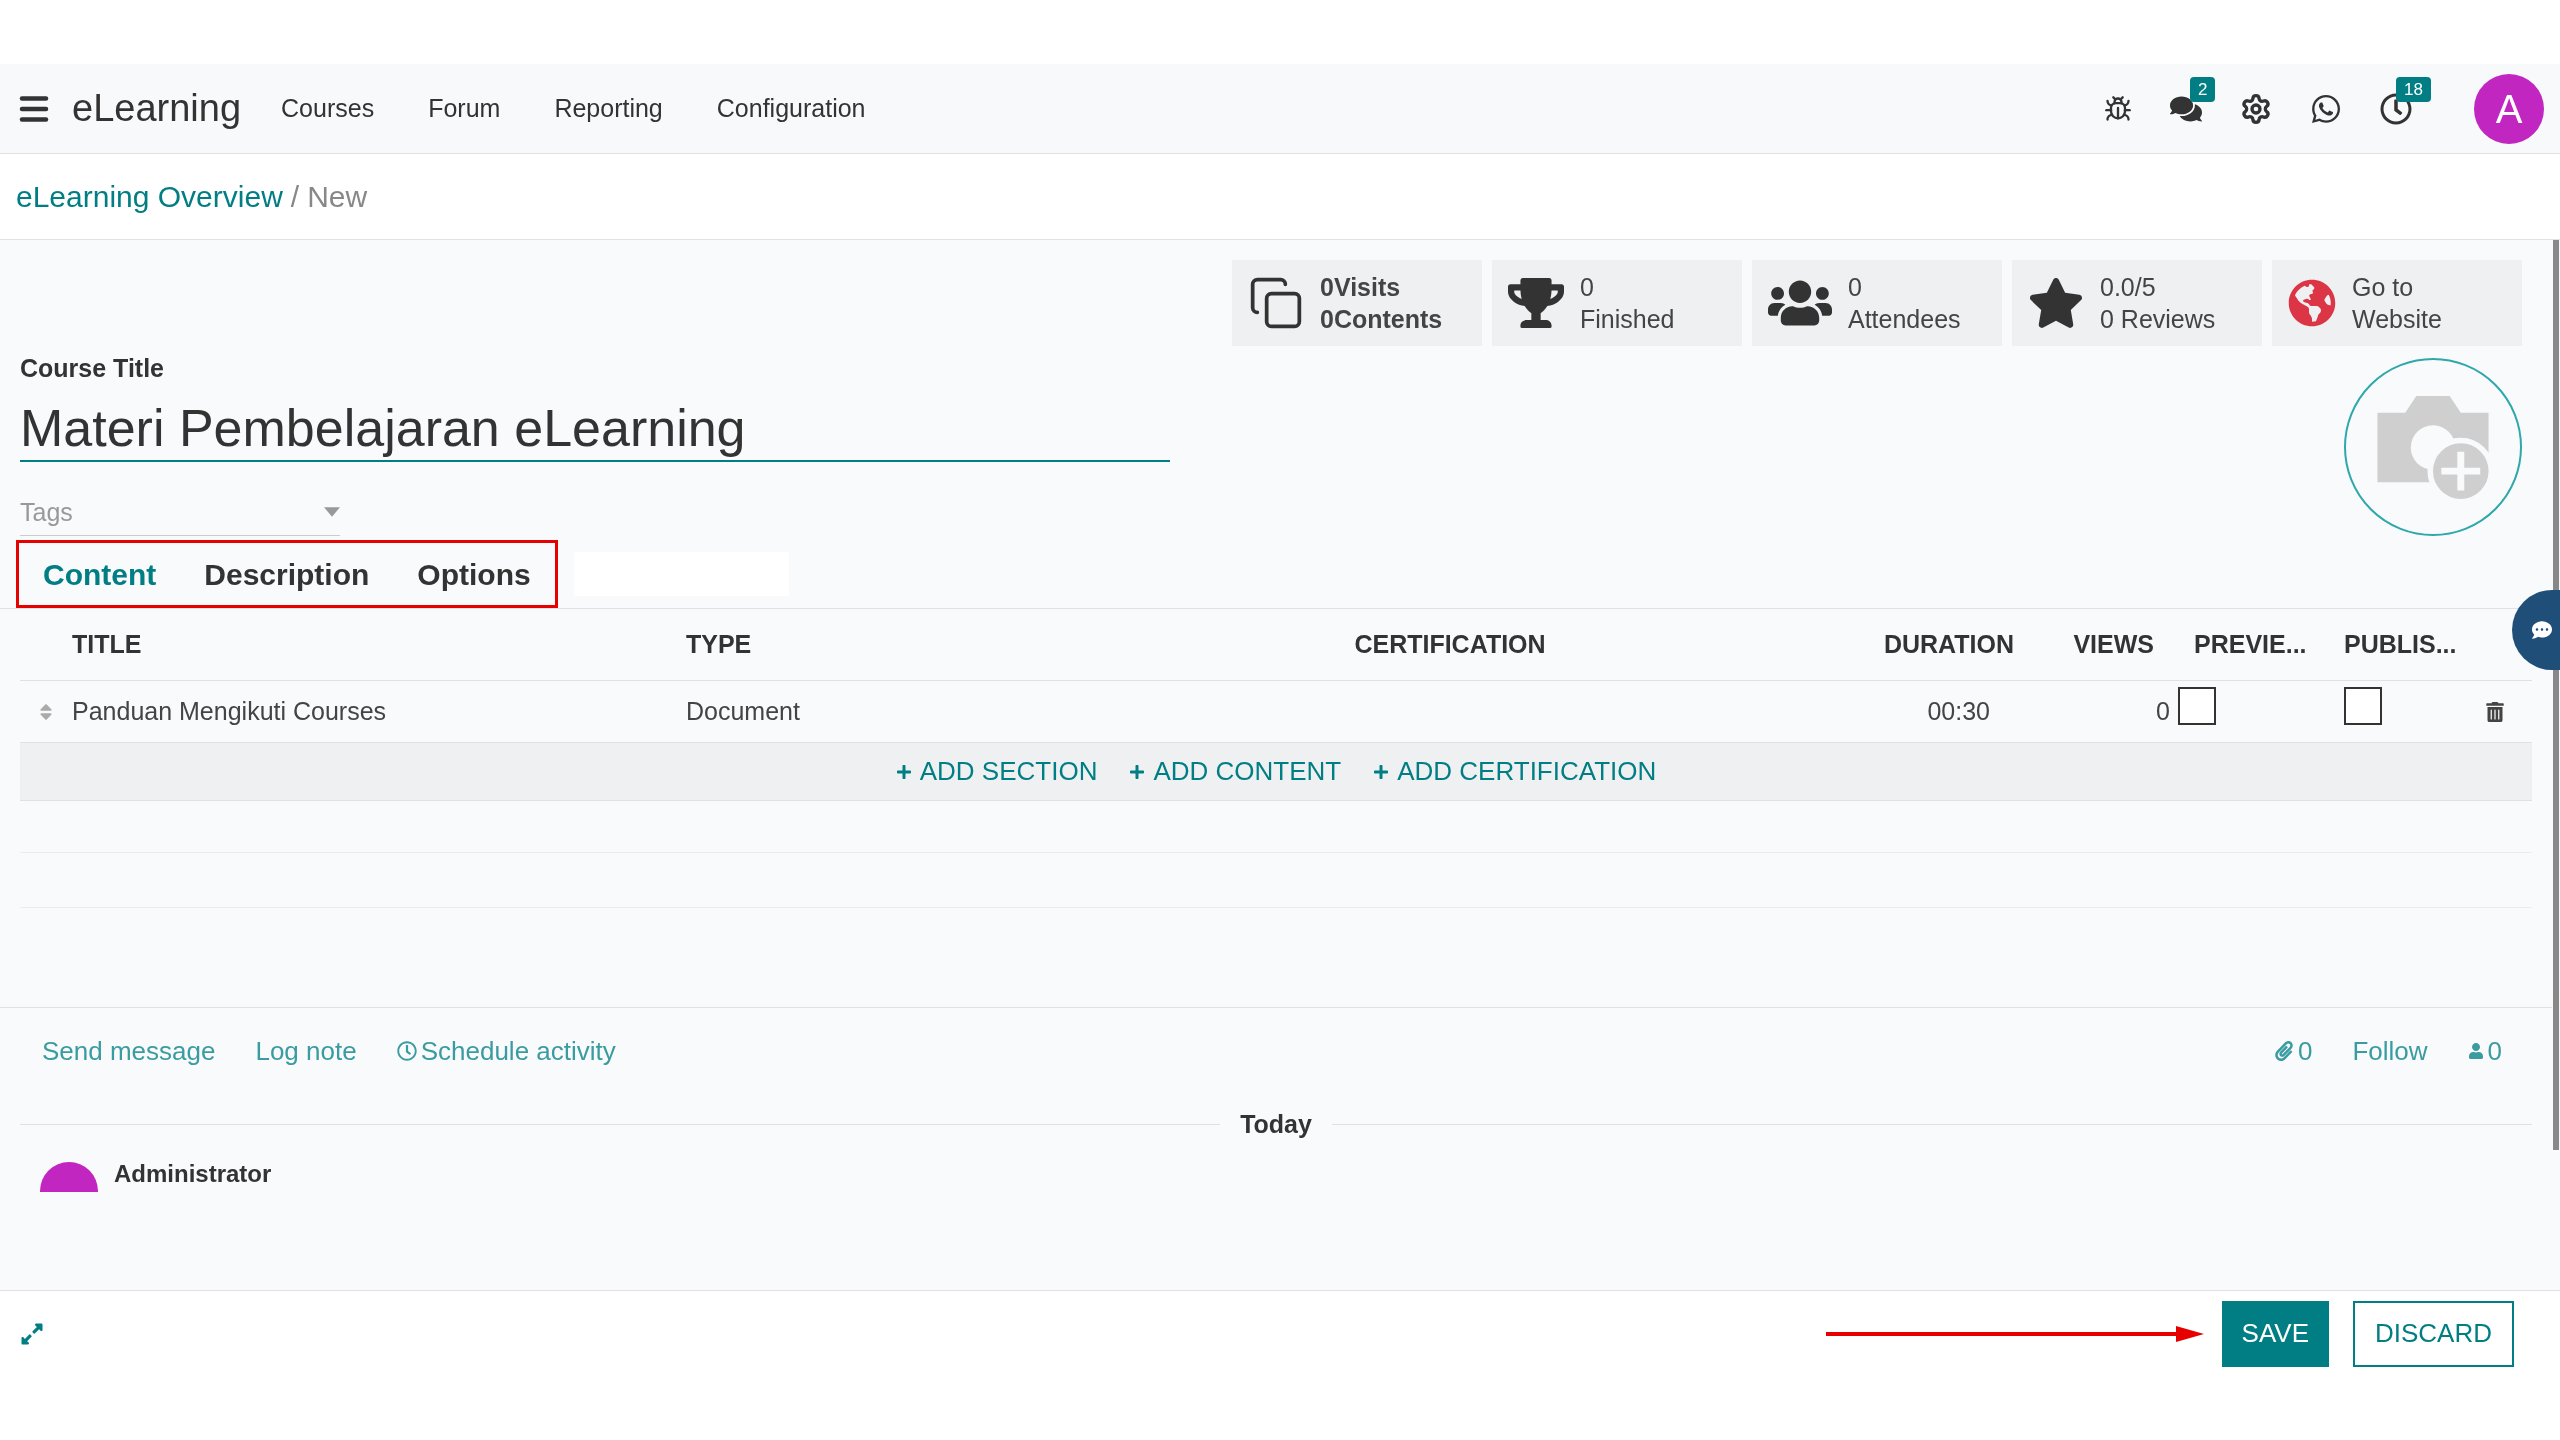 This screenshot has width=2560, height=1440. I want to click on stat-button: 0 Attendees, so click(1877, 303).